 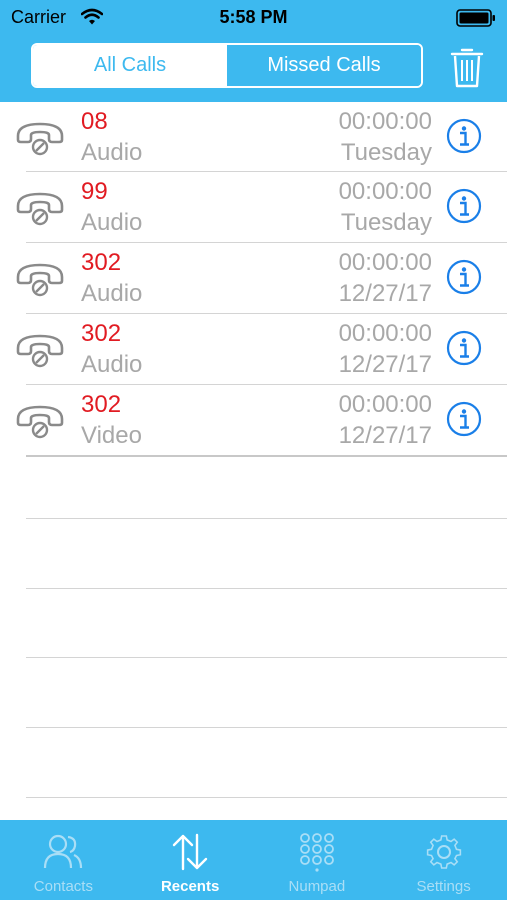 I want to click on contacts-icon, so click(x=63, y=851).